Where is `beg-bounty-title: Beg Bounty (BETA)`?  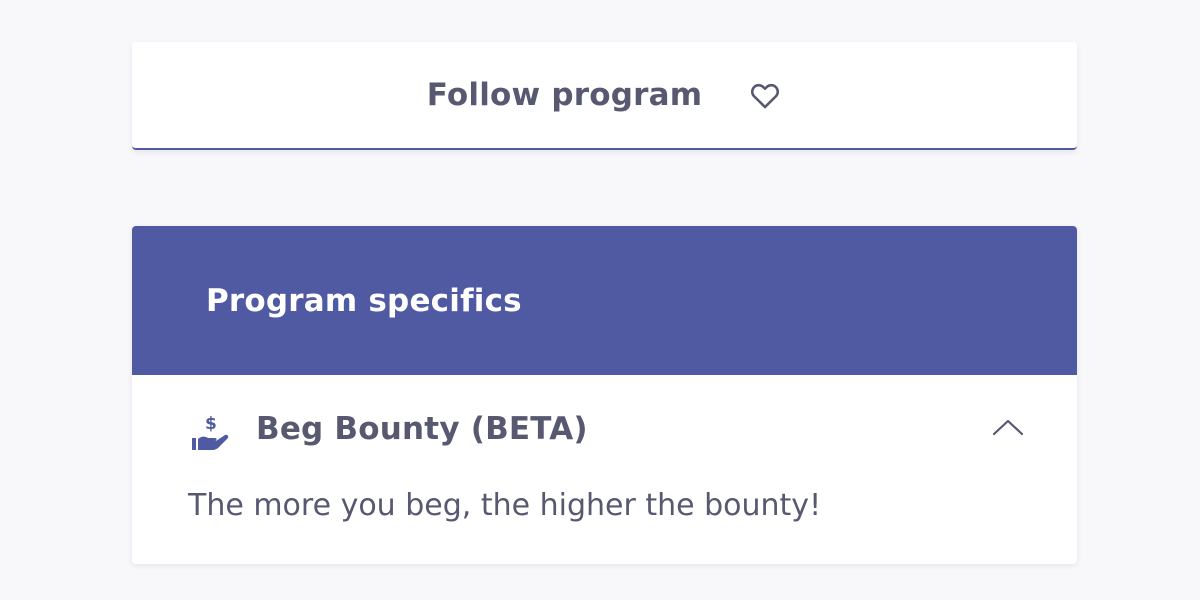
beg-bounty-title: Beg Bounty (BETA) is located at coordinates (422, 429).